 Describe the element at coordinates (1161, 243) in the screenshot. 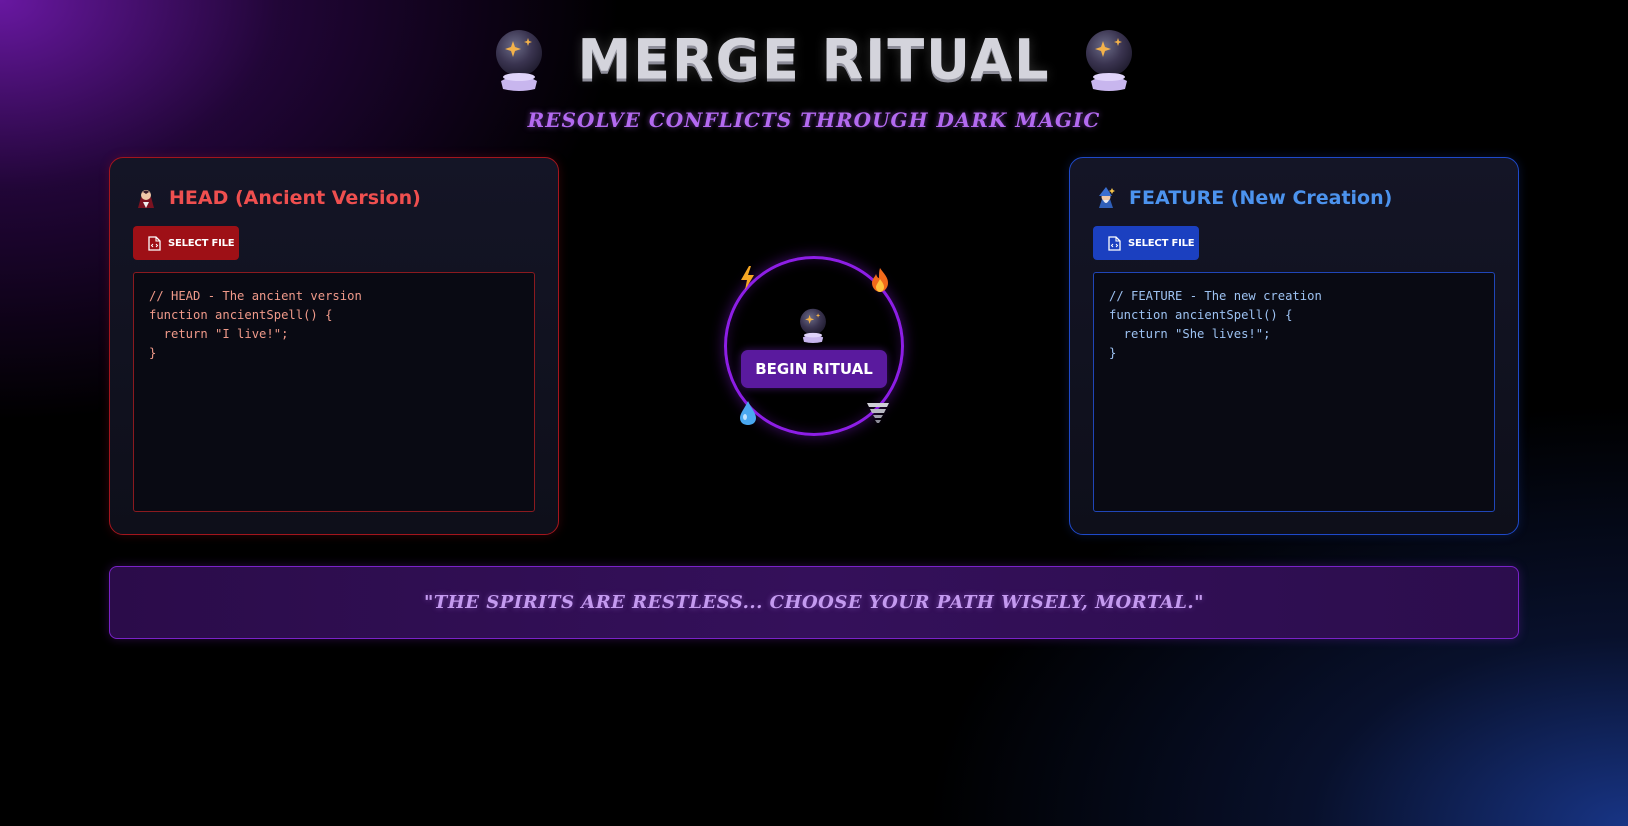

I see `feature-select-file-label: SELECT FILE` at that location.